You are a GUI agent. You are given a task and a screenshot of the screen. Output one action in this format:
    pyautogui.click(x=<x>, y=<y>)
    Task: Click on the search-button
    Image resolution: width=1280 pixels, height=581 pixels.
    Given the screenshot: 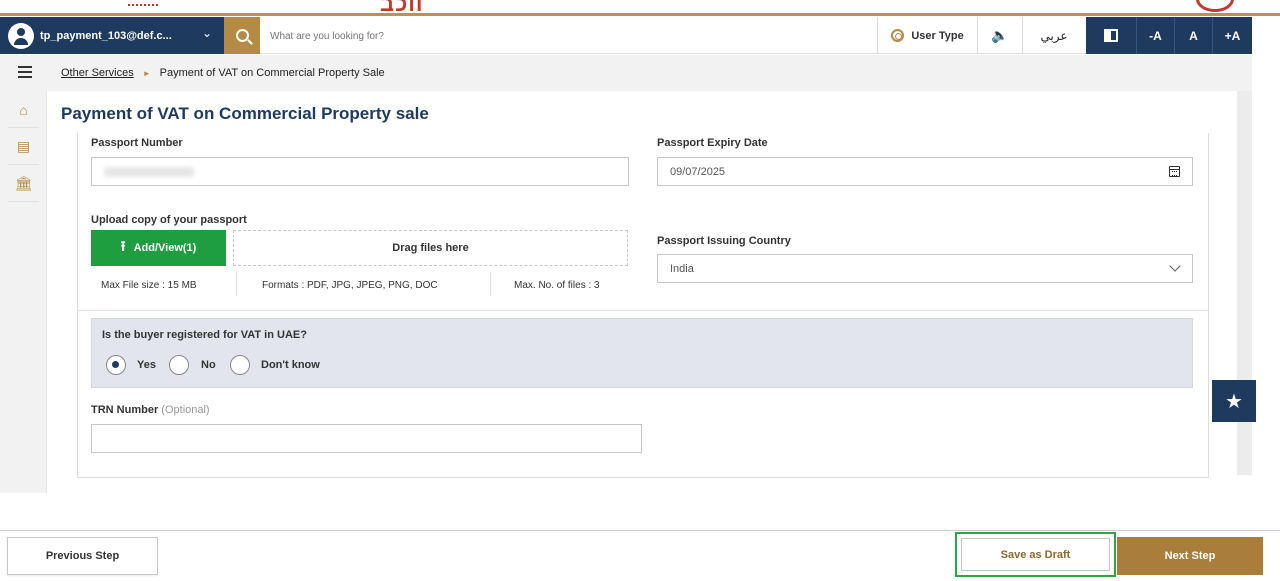 What is the action you would take?
    pyautogui.click(x=242, y=35)
    